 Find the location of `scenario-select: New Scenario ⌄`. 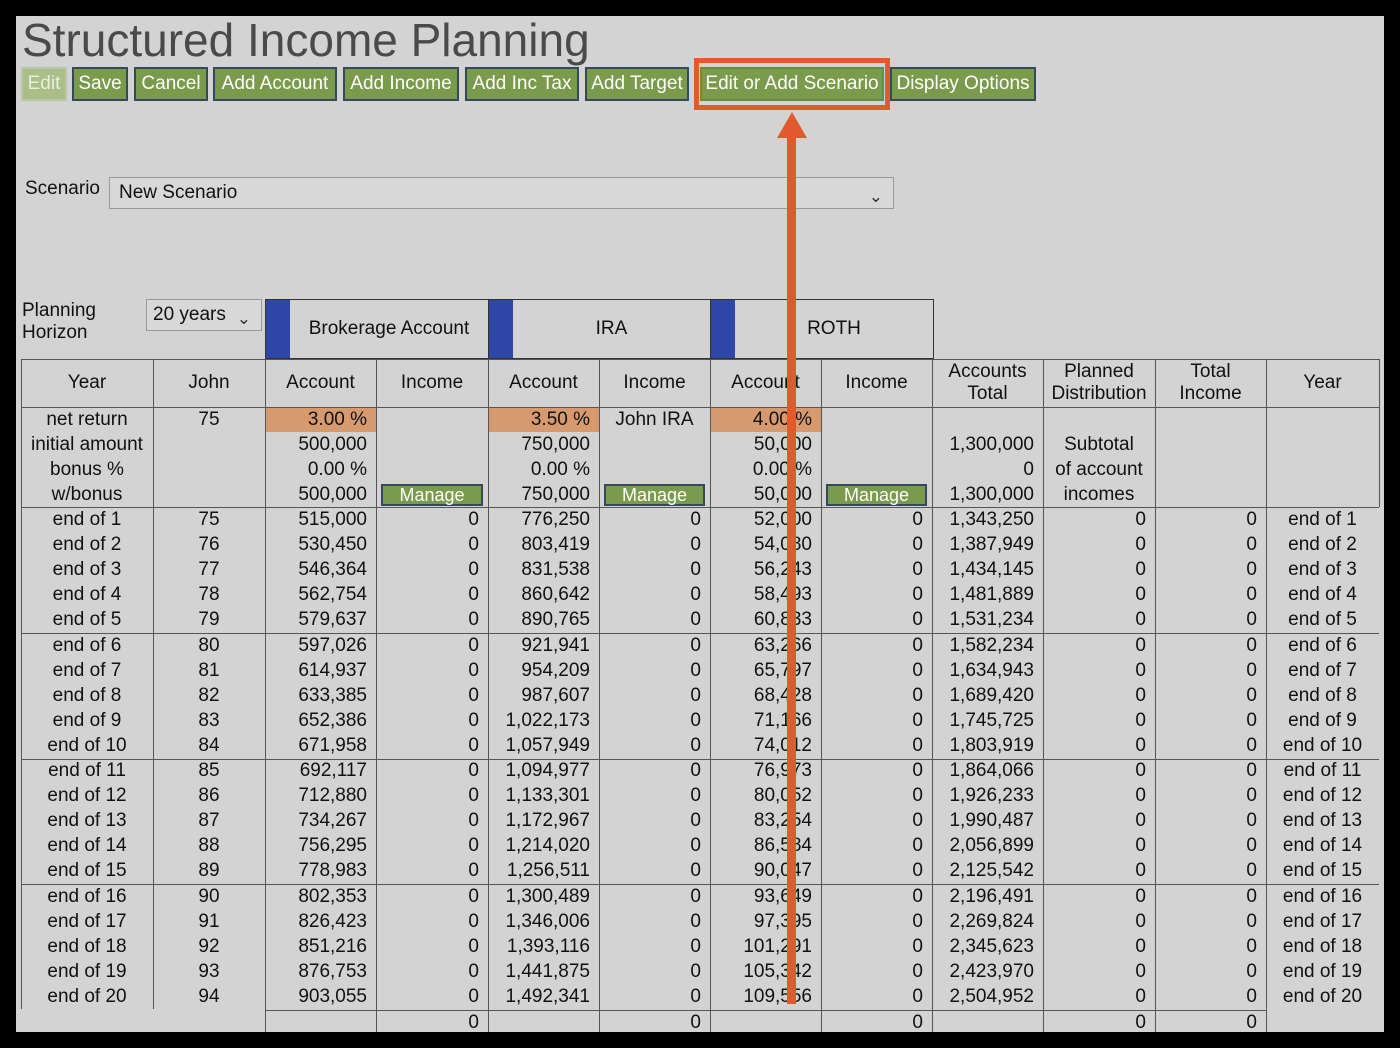

scenario-select: New Scenario ⌄ is located at coordinates (501, 193).